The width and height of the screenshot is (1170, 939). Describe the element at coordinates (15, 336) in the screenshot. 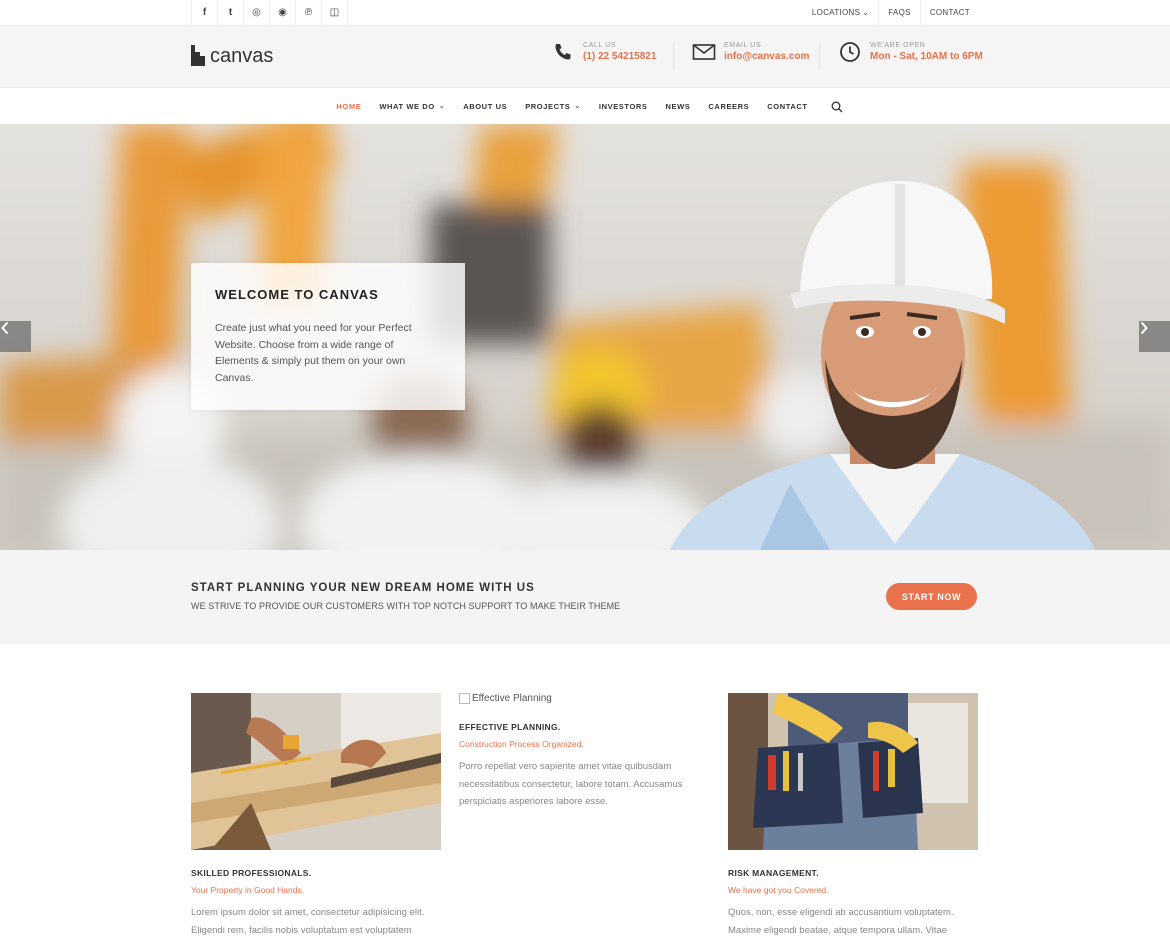

I see `prev-slide-button` at that location.